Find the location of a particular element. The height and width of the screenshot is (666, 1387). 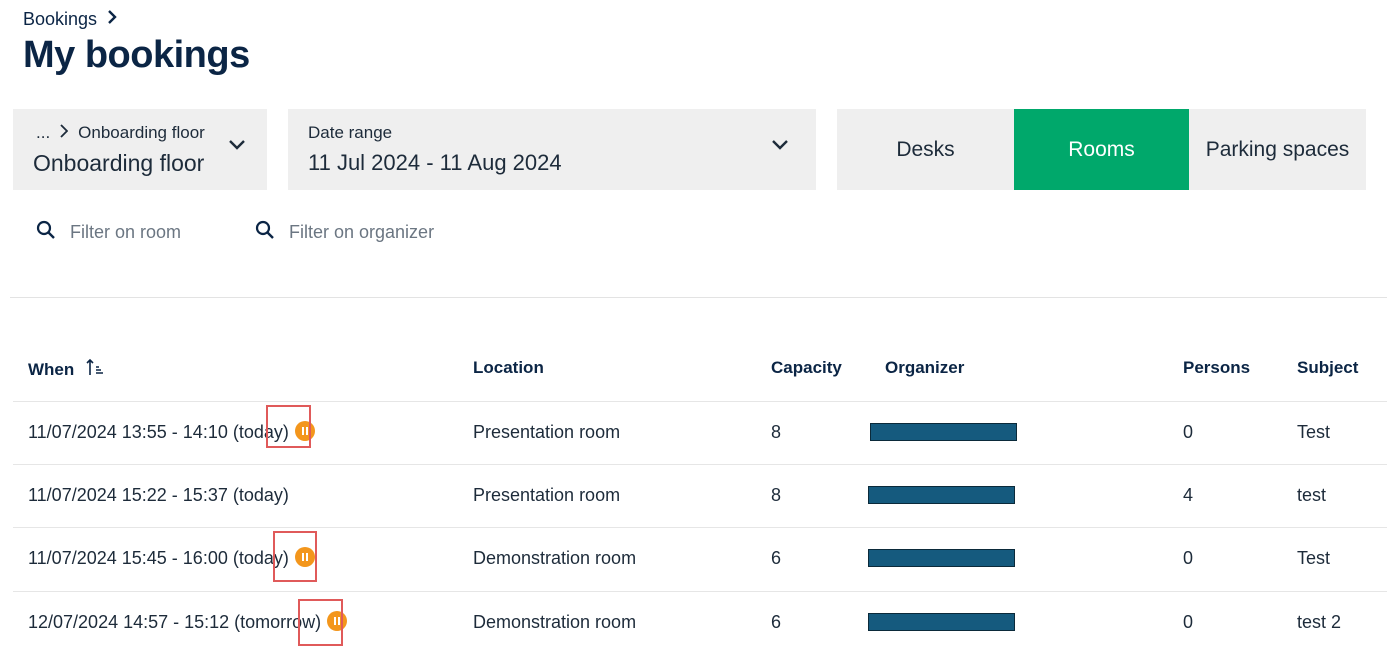

column-header-when-label: When is located at coordinates (51, 369).